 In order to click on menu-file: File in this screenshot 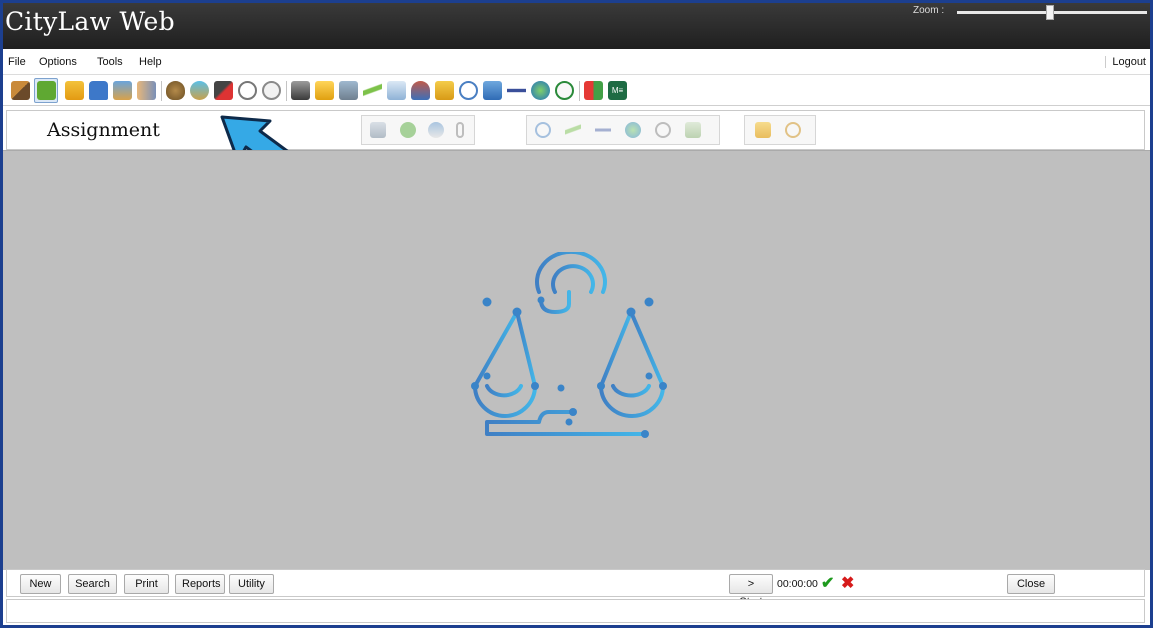, I will do `click(17, 62)`.